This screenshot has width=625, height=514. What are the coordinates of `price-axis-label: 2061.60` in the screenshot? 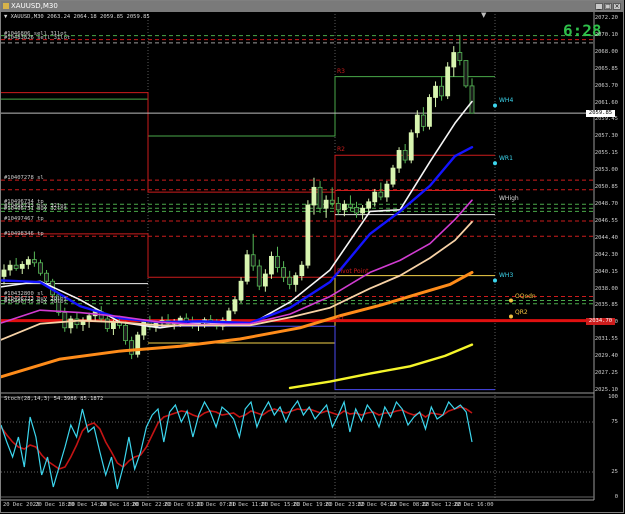 It's located at (606, 102).